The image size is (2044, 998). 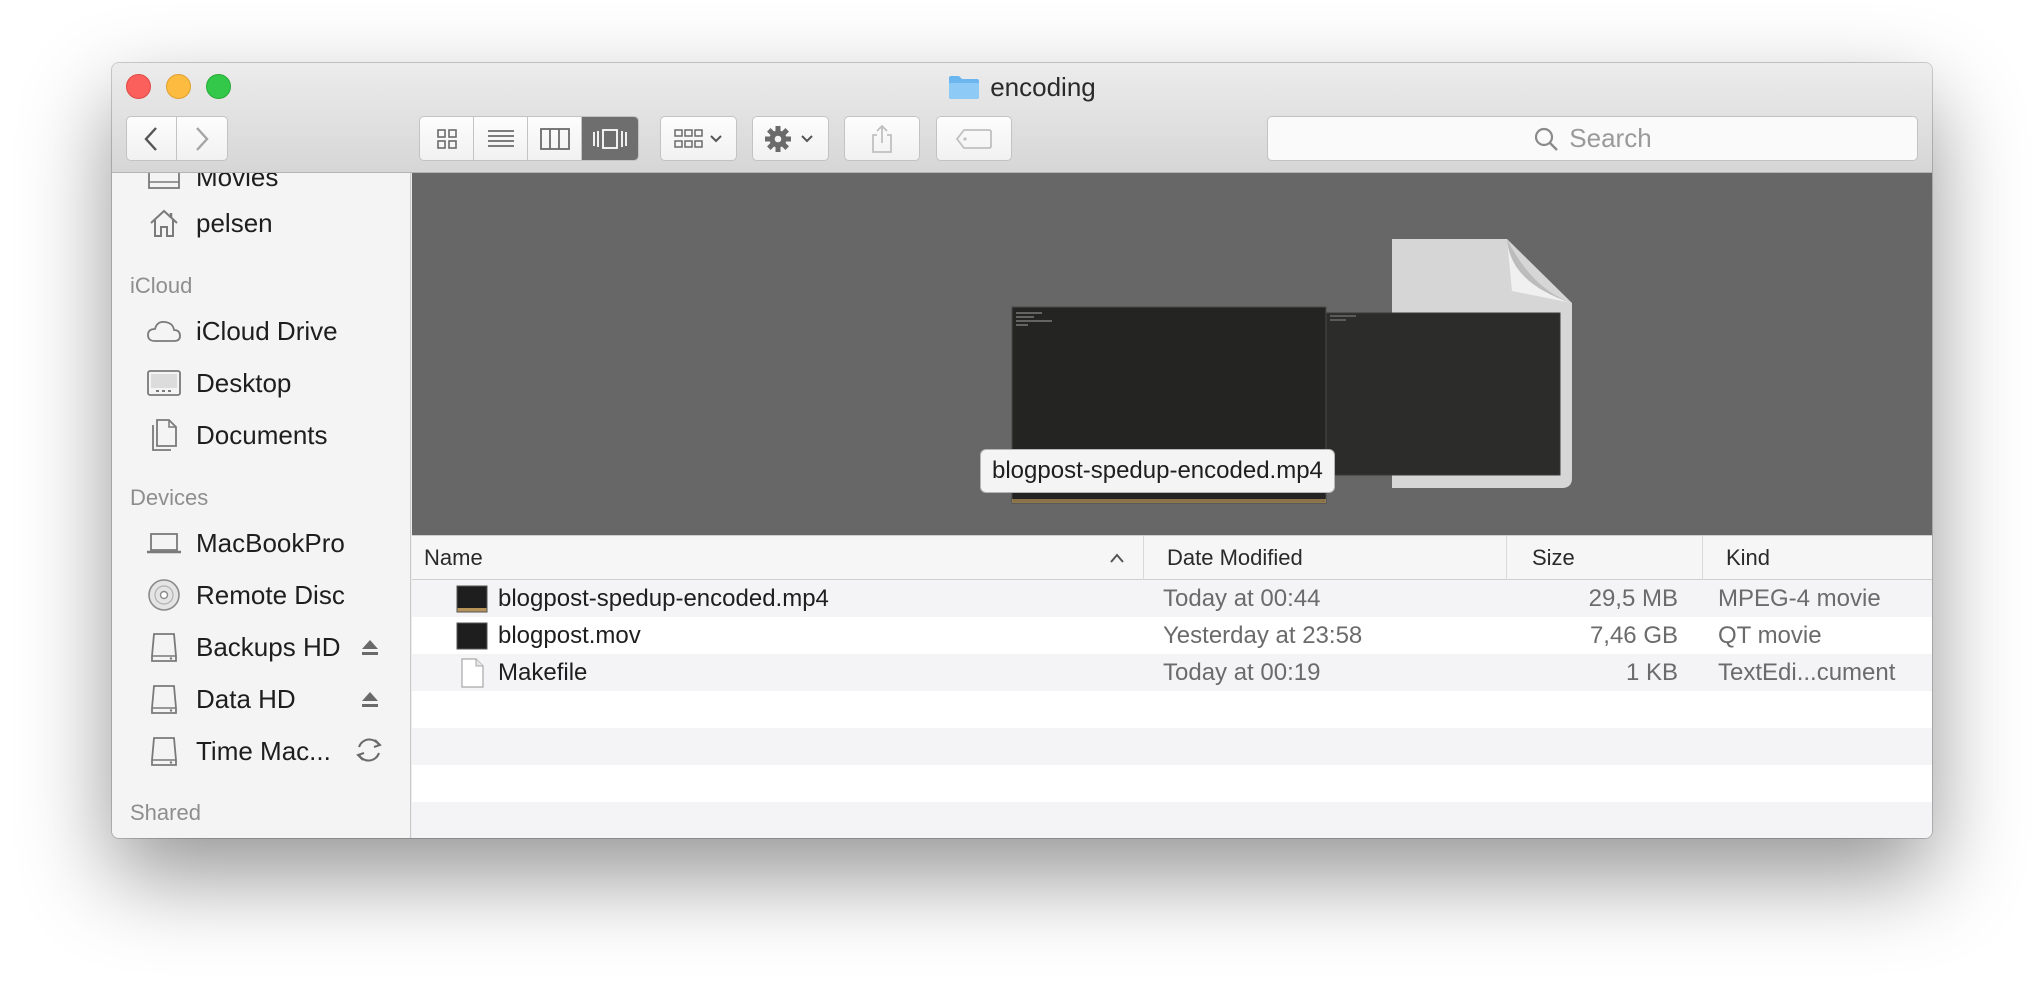 I want to click on share-button, so click(x=882, y=138).